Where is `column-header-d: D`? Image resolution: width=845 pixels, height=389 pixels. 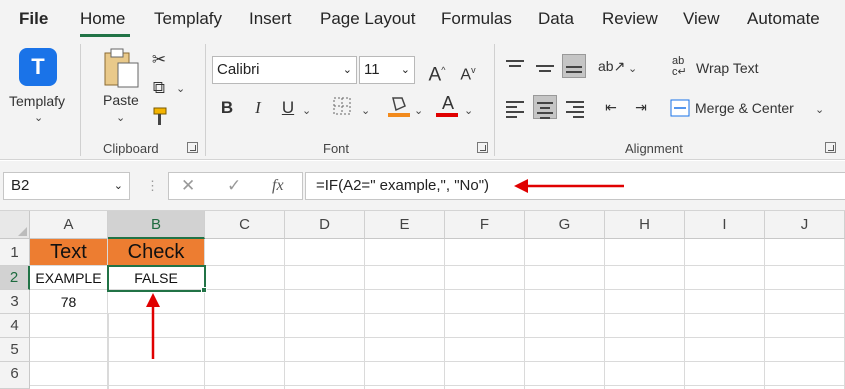
column-header-d: D is located at coordinates (325, 225).